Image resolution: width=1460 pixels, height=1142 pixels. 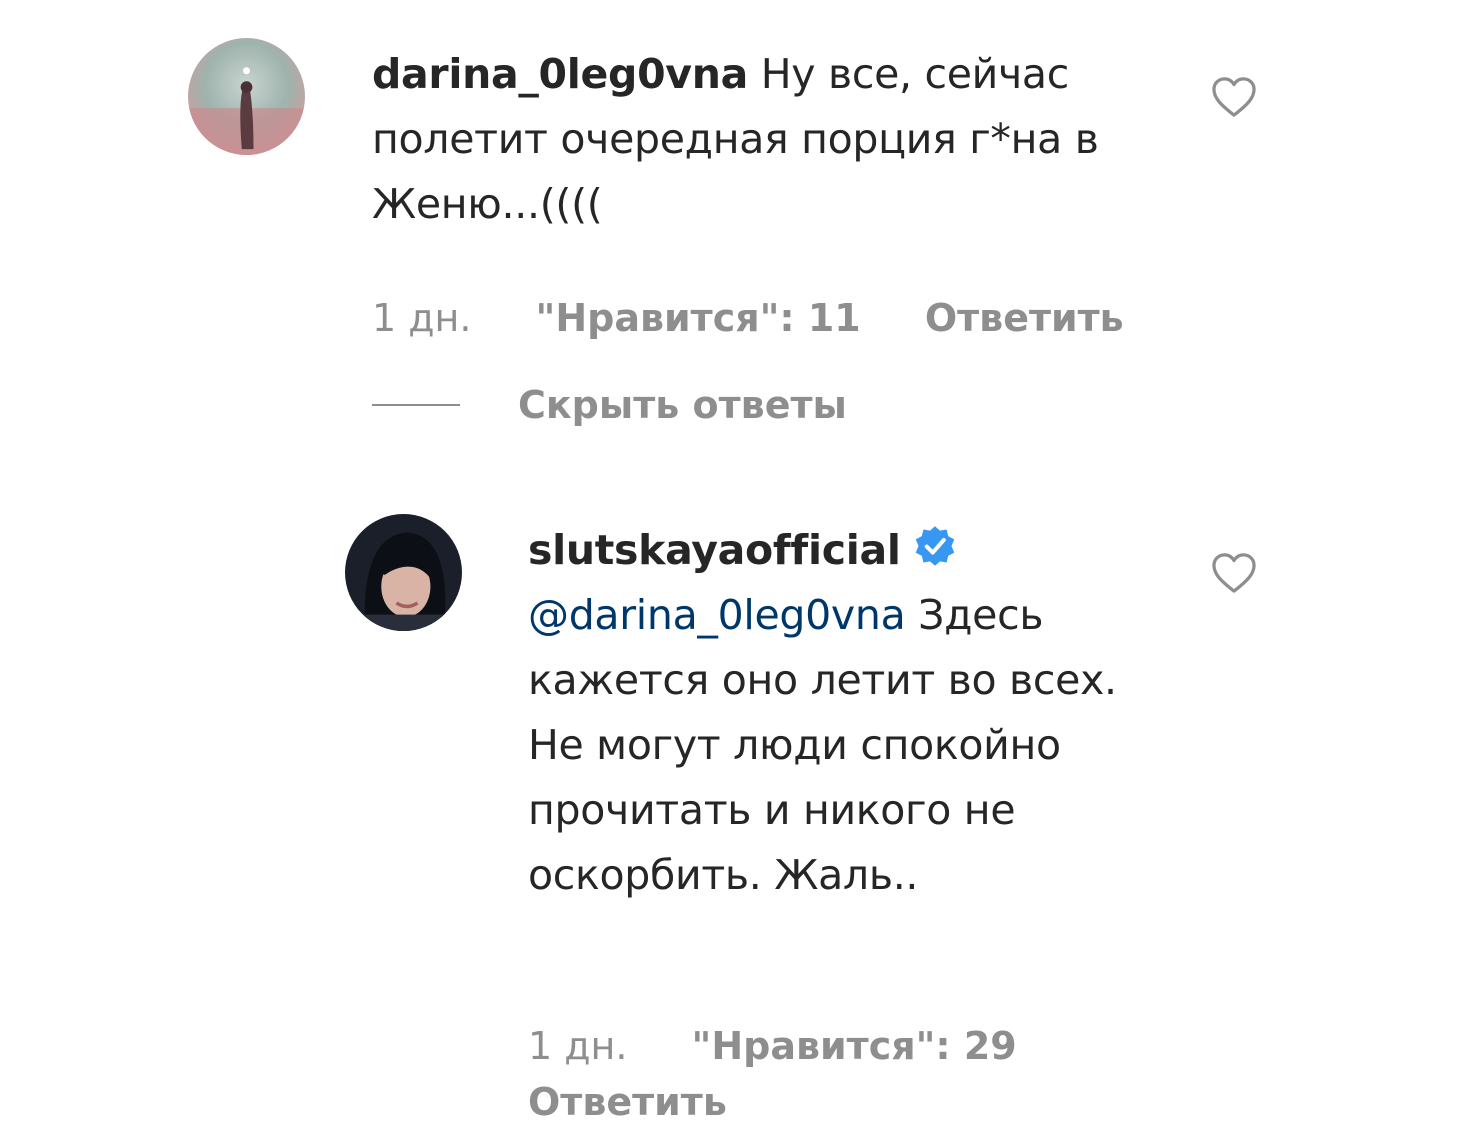 I want to click on reply-row: Ответить, so click(x=627, y=1102).